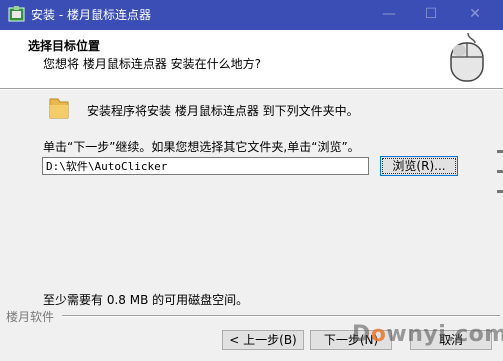  Describe the element at coordinates (146, 300) in the screenshot. I see `disk-space-text: 至少需要有 0.8 MB 的可用磁盘空间。` at that location.